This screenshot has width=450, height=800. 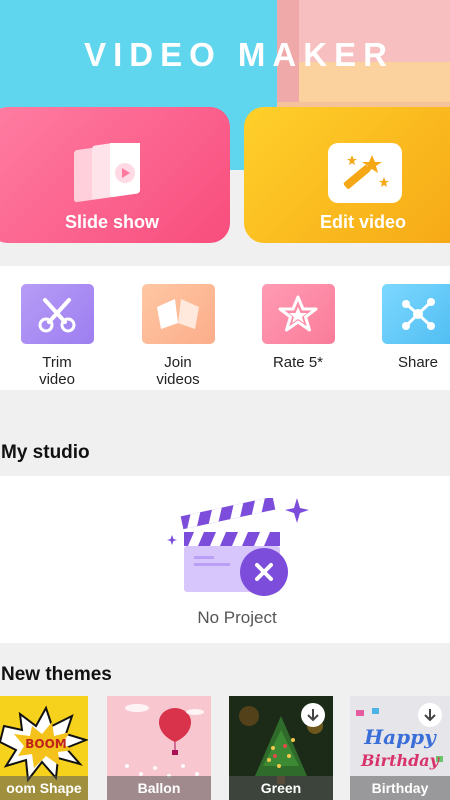 I want to click on edit-video-label: Edit video, so click(x=363, y=222).